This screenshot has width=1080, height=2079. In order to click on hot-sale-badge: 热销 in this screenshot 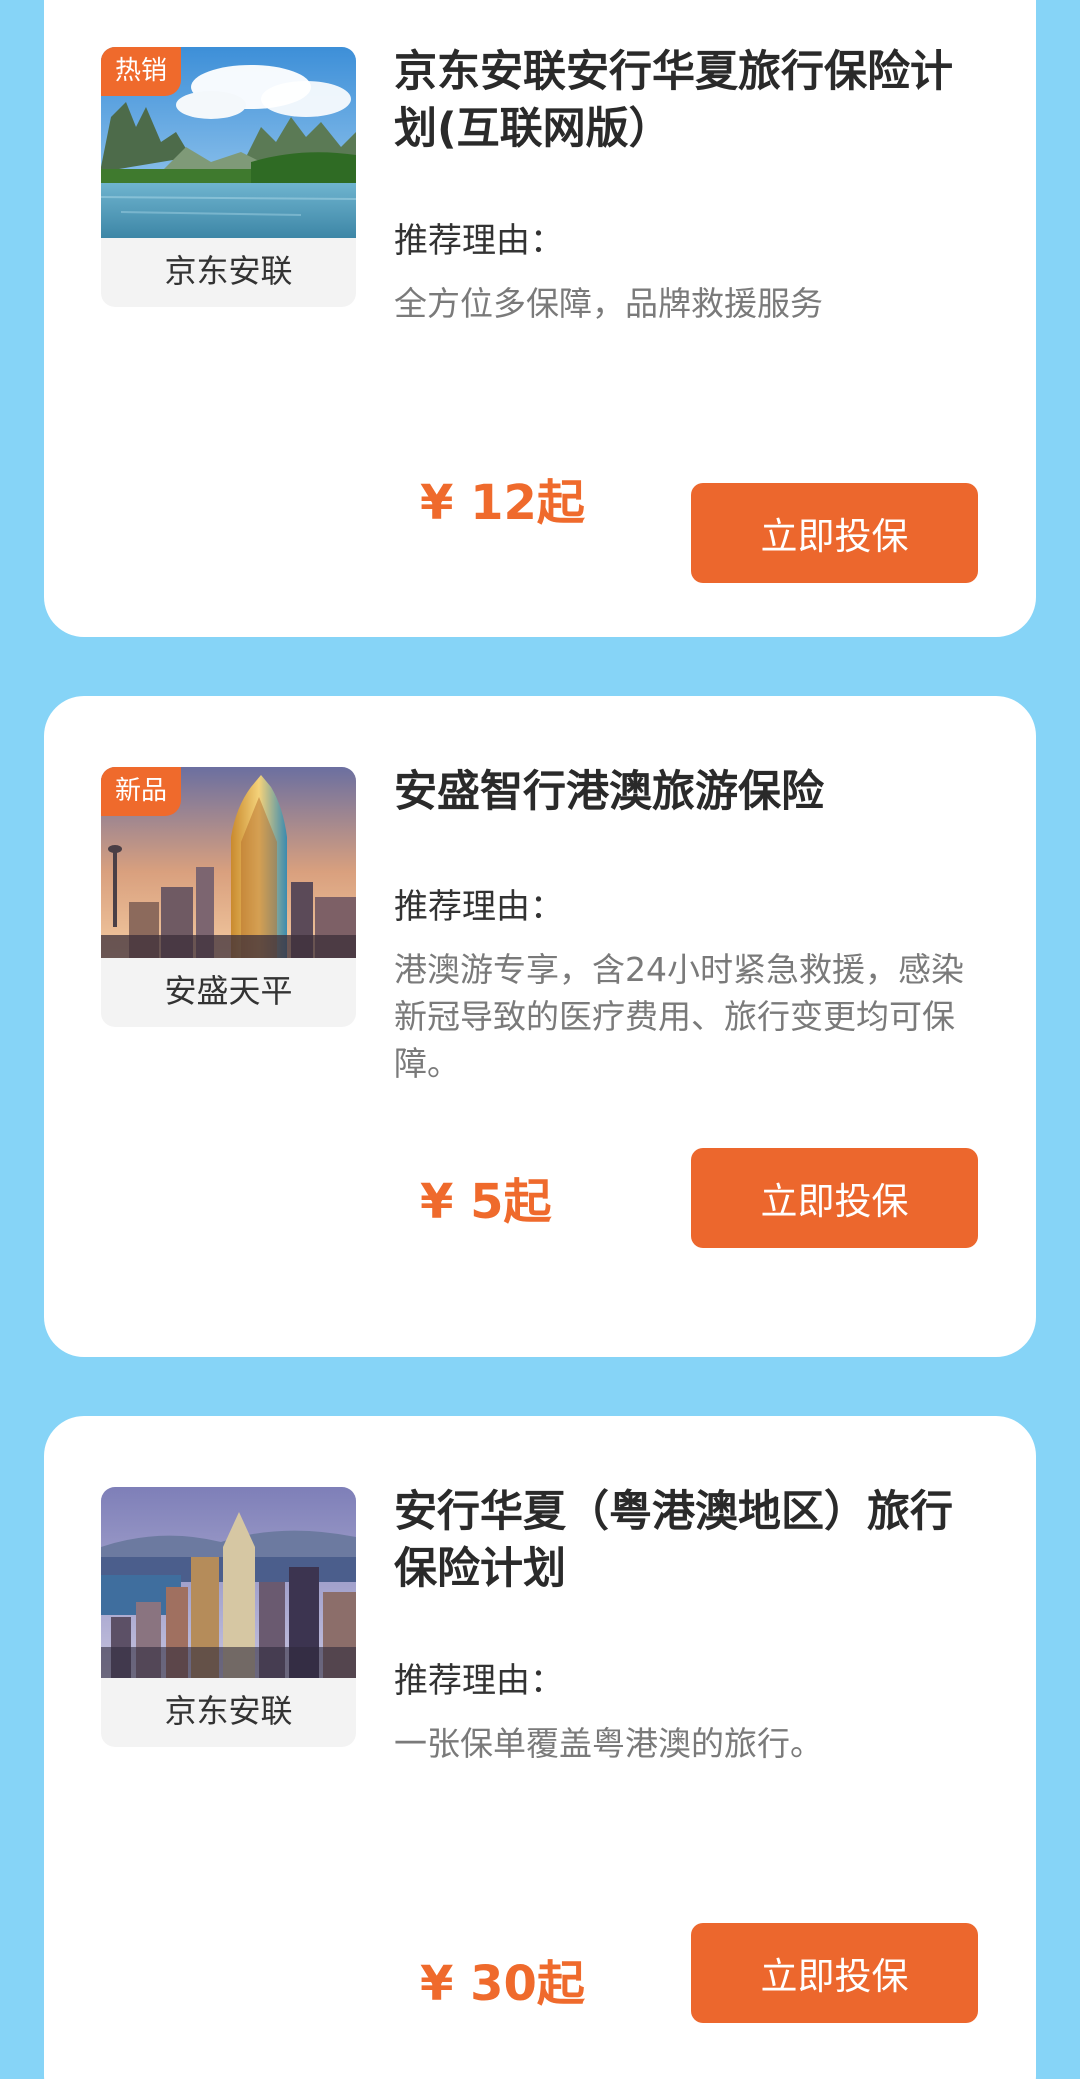, I will do `click(141, 71)`.